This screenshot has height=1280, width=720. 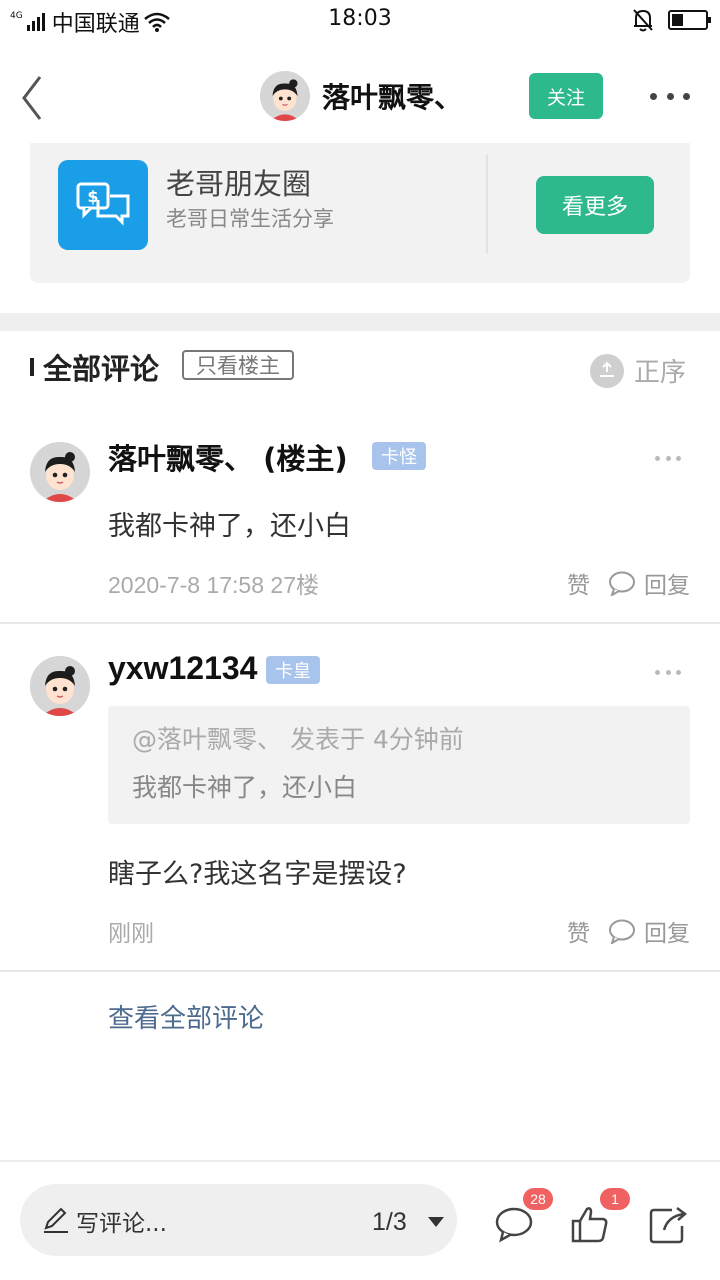 What do you see at coordinates (56, 1220) in the screenshot?
I see `pencil-icon` at bounding box center [56, 1220].